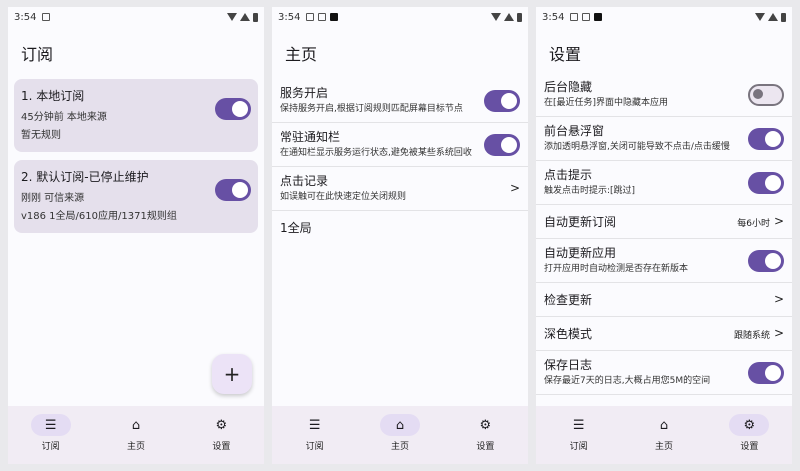  Describe the element at coordinates (766, 260) in the screenshot. I see `auto-update-app-toggle` at that location.